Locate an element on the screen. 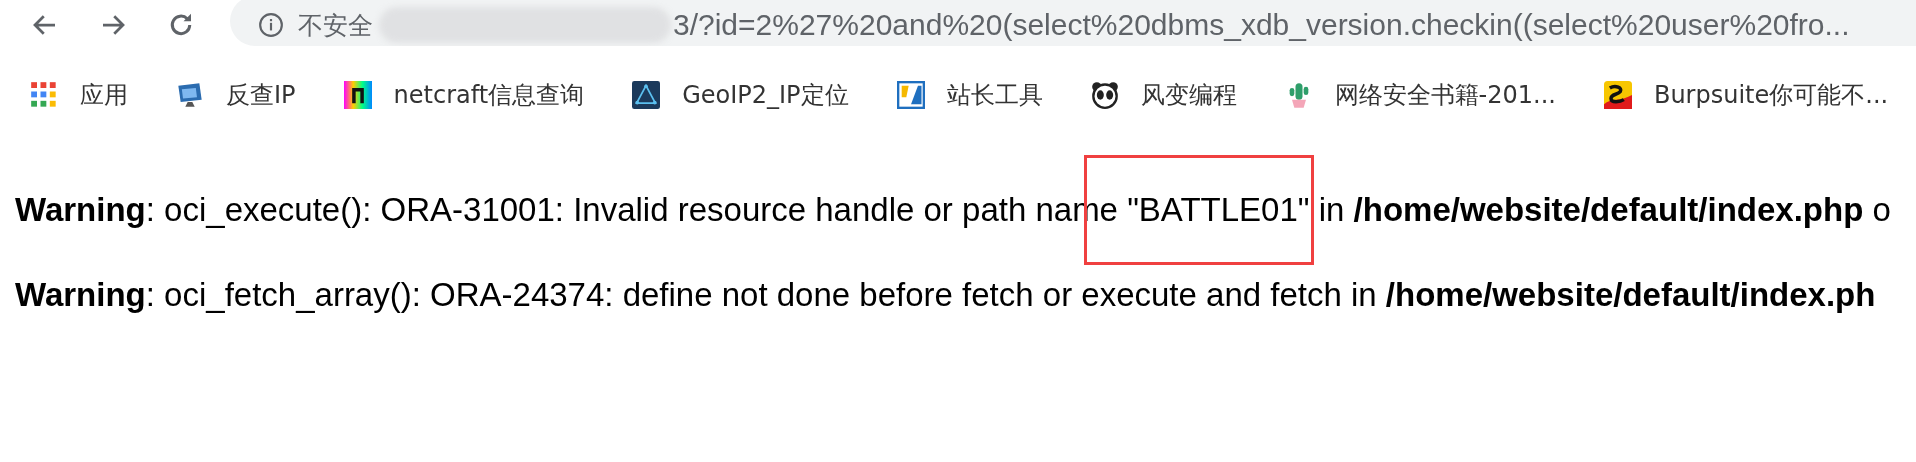  security-label: 不安全 is located at coordinates (335, 25).